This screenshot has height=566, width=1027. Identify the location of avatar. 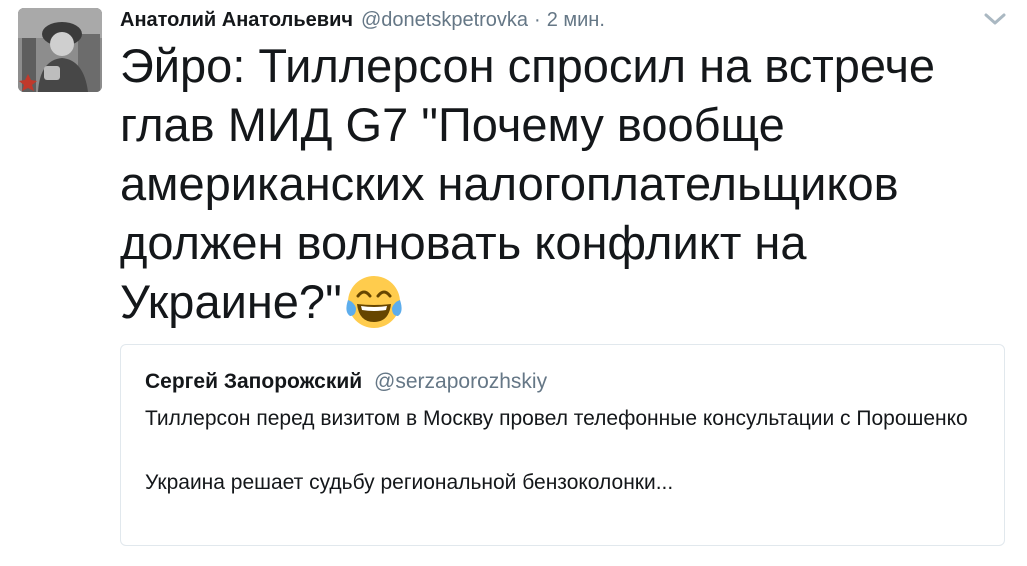
(60, 50).